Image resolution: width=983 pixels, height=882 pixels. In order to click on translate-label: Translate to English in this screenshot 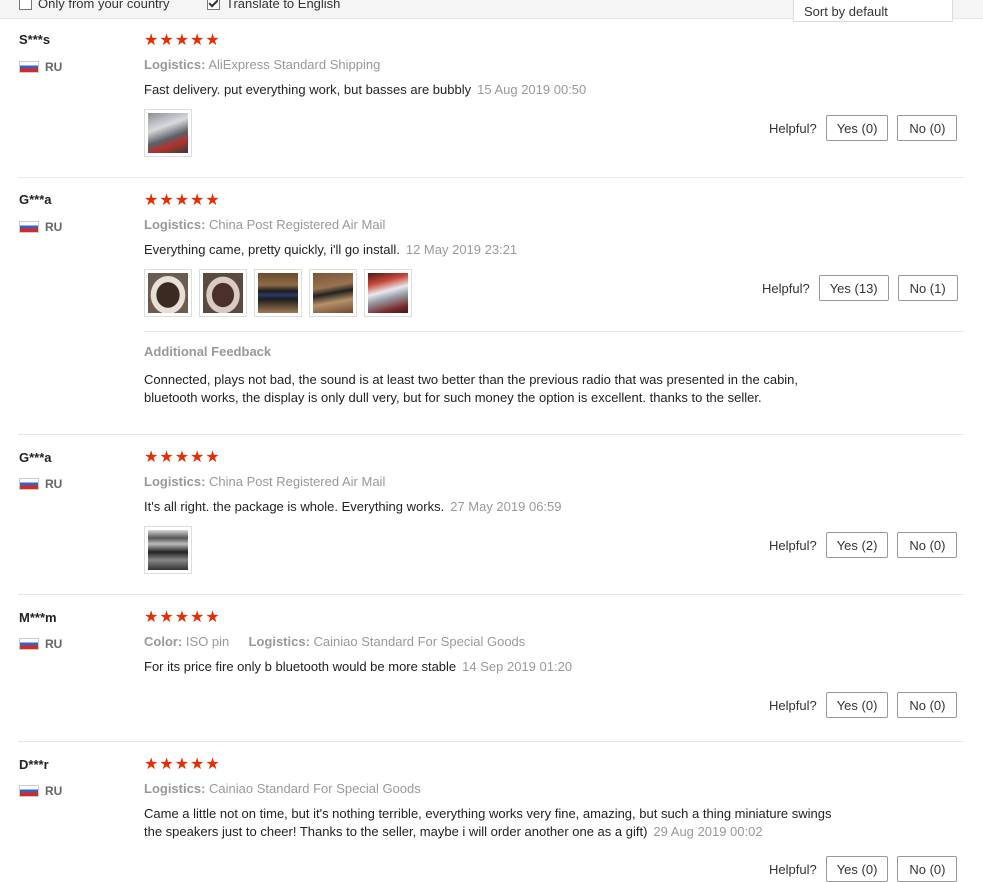, I will do `click(283, 5)`.